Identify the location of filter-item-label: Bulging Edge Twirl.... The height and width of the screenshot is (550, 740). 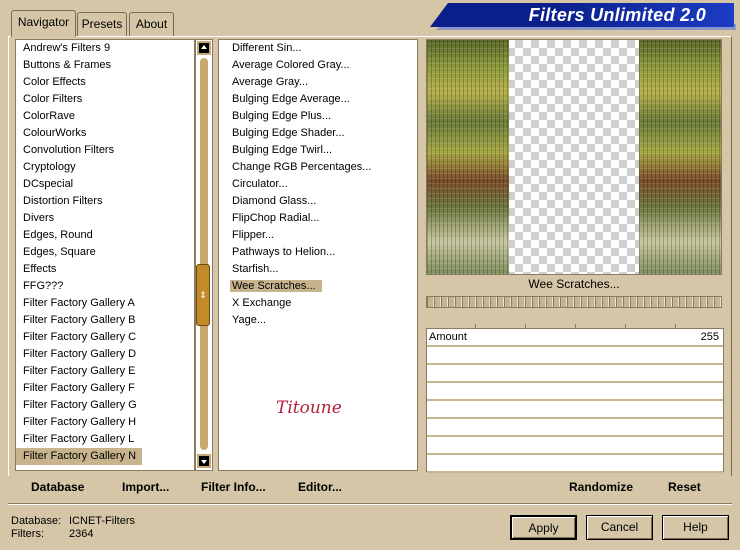
(282, 150).